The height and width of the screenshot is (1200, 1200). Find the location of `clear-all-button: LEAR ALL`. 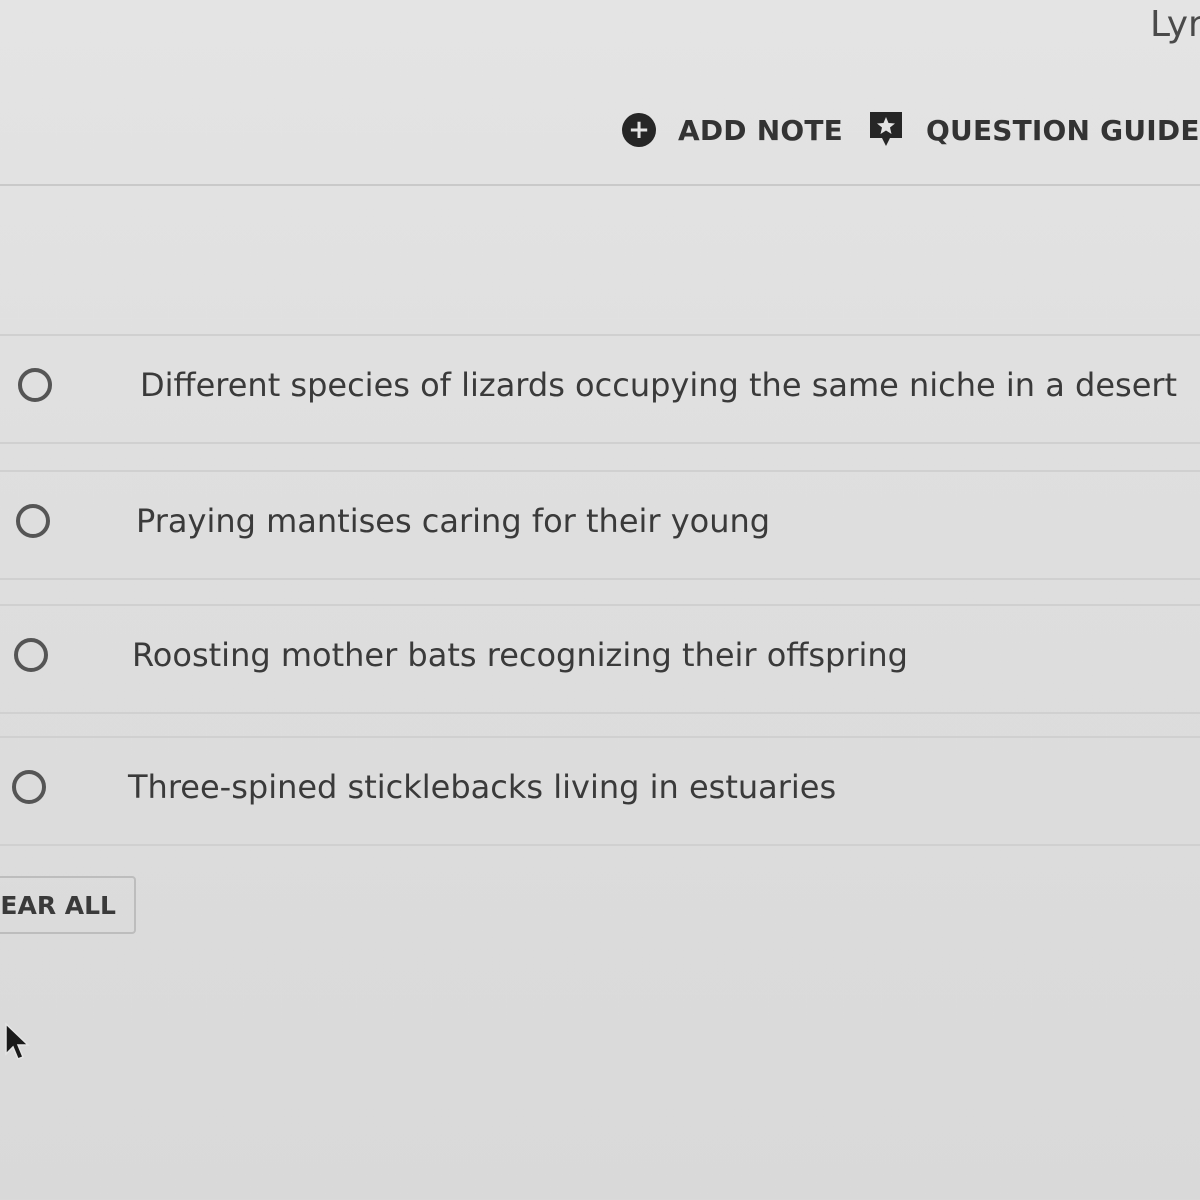

clear-all-button: LEAR ALL is located at coordinates (68, 905).